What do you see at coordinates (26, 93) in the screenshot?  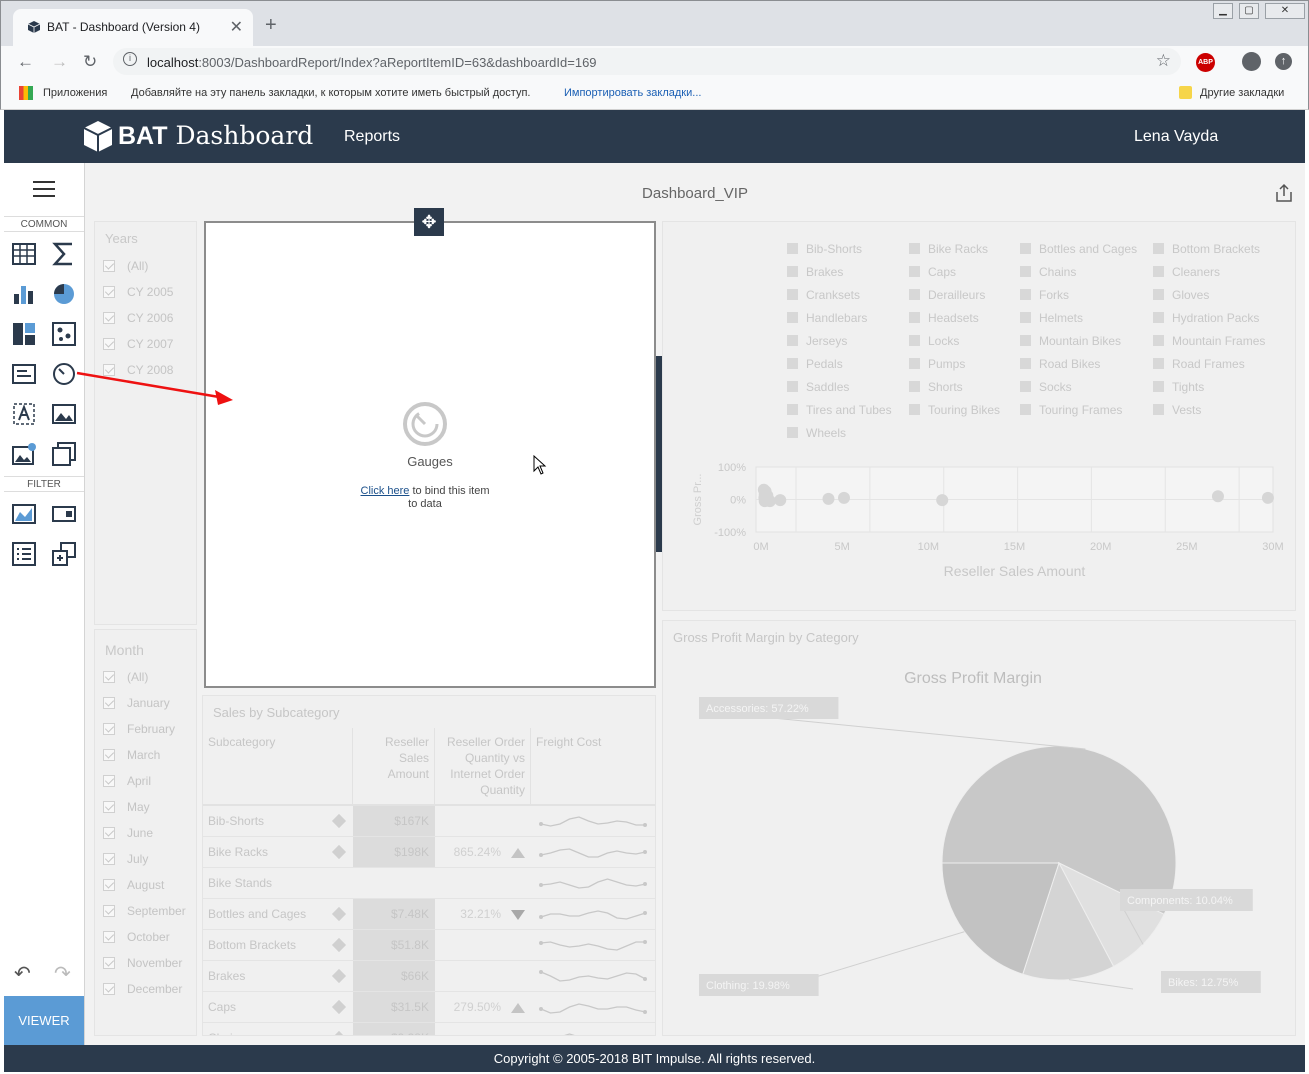 I see `apps-grid-icon` at bounding box center [26, 93].